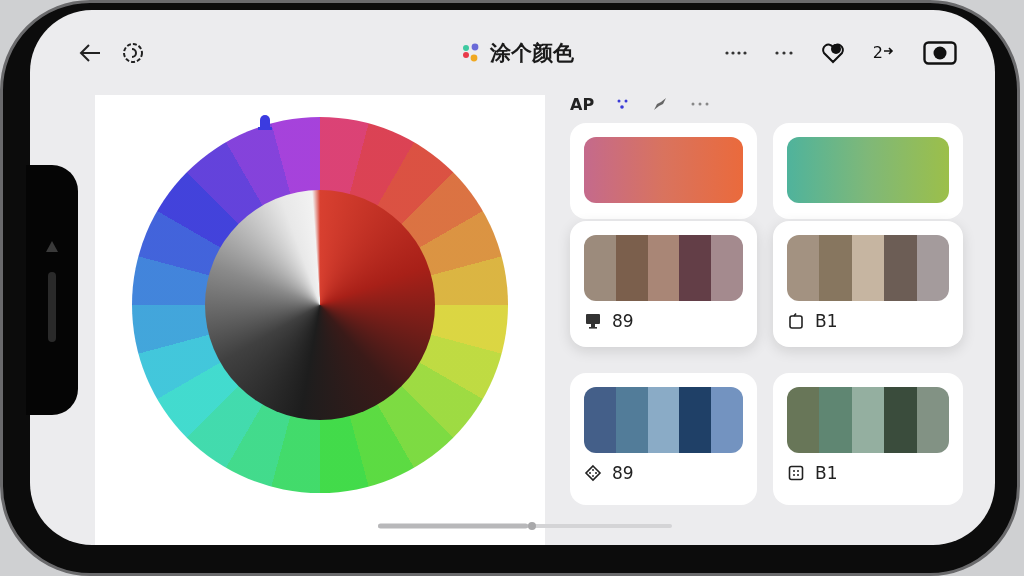 The width and height of the screenshot is (1024, 576). I want to click on app-title: 涂个颜色, so click(531, 53).